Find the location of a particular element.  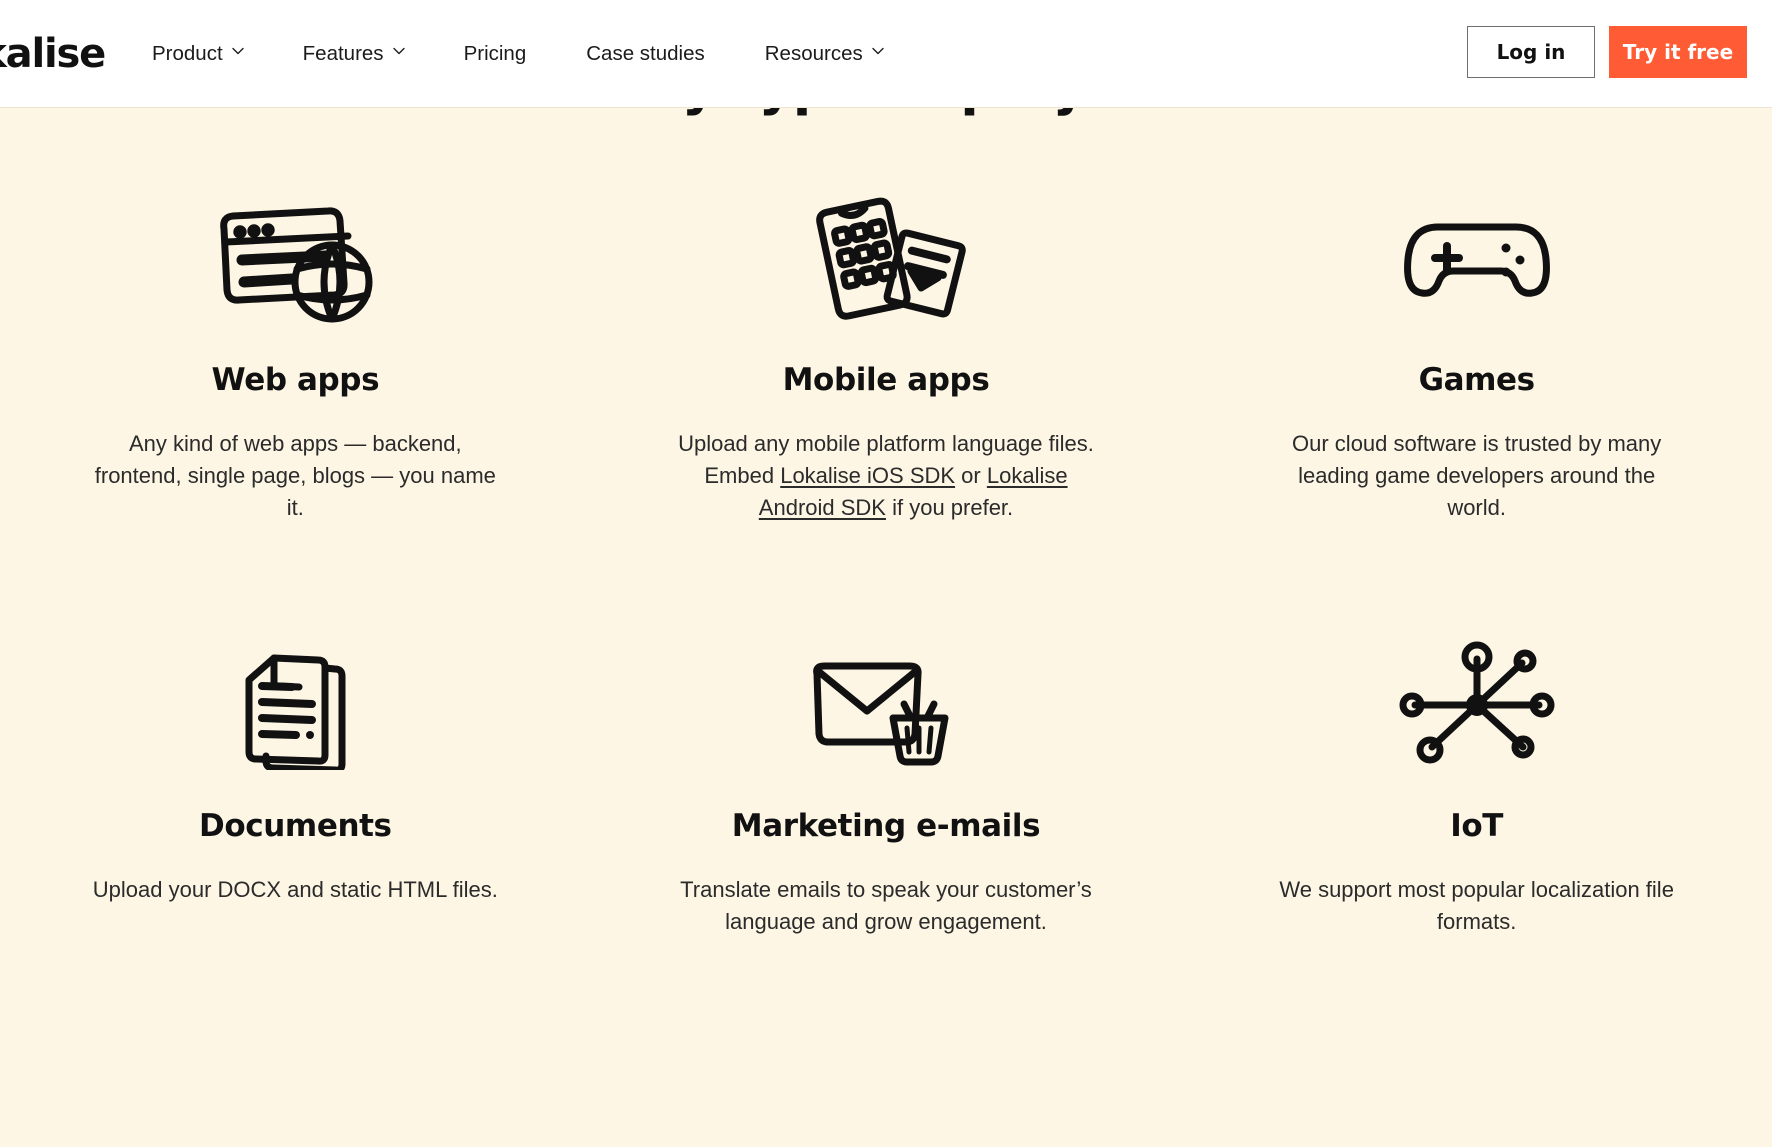

nav-item-features: Features is located at coordinates (367, 54).